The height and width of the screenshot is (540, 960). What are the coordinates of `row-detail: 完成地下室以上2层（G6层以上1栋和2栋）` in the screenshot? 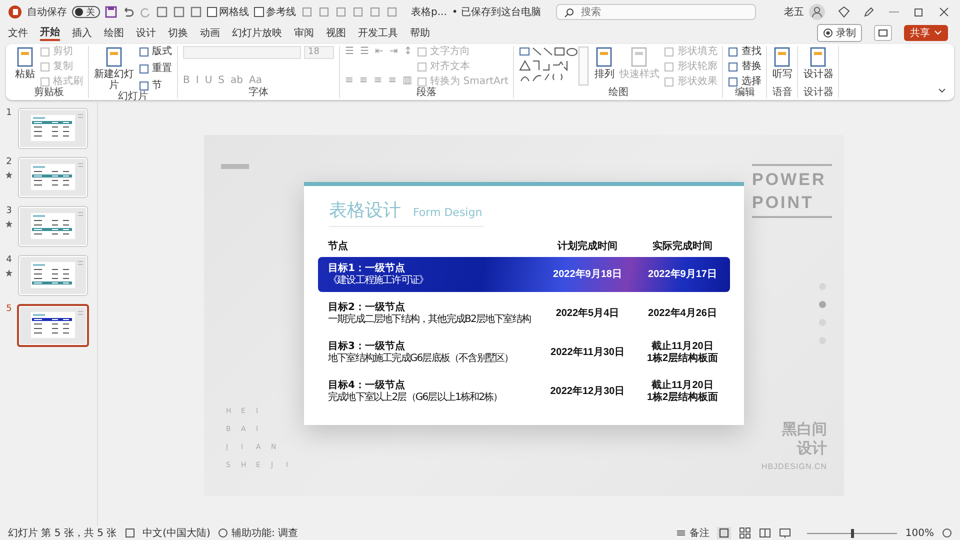 It's located at (416, 398).